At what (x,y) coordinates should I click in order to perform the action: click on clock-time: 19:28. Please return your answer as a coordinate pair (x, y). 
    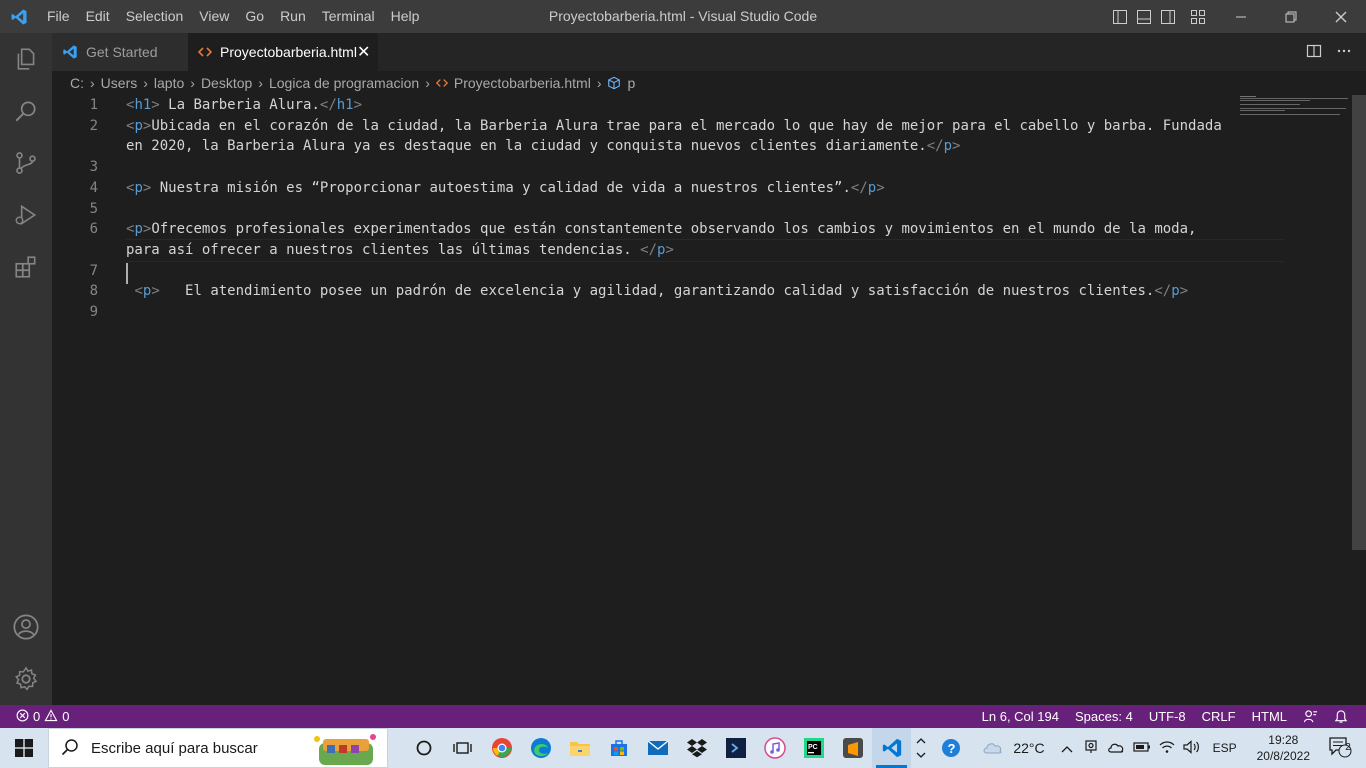
    Looking at the image, I should click on (1283, 740).